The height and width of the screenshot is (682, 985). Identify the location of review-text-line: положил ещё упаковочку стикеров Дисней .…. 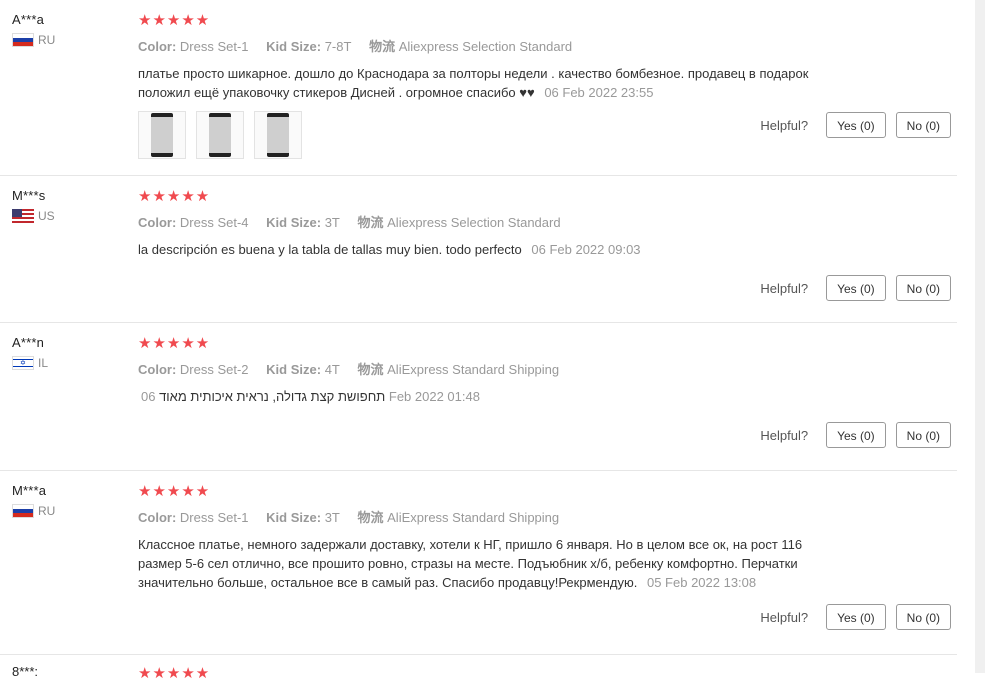
(336, 92).